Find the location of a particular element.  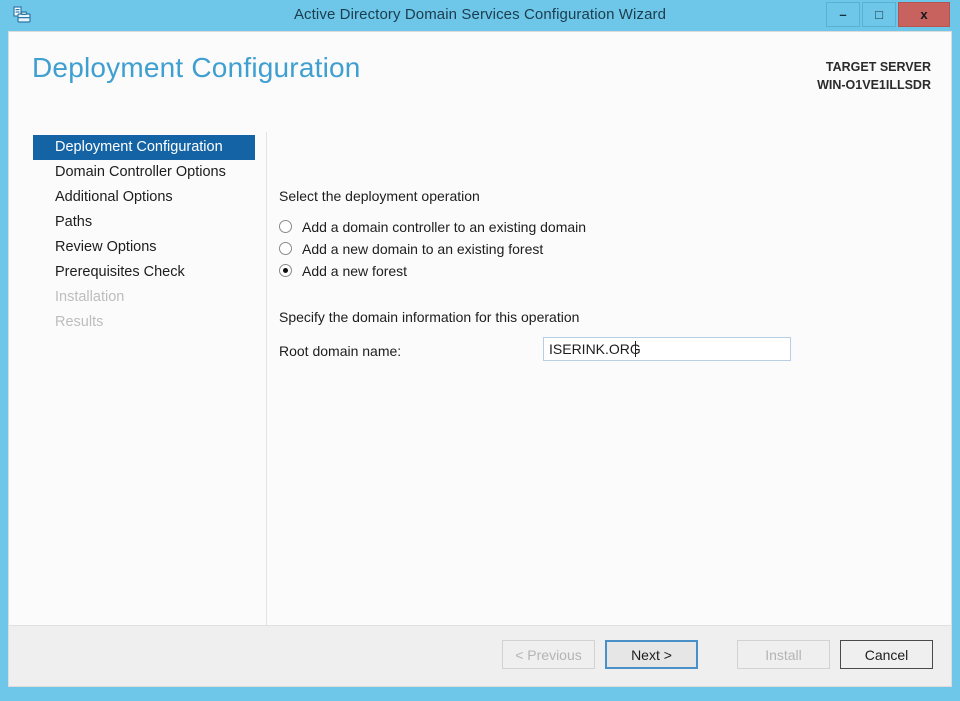

sidebar-item-prerequisites-check: Prerequisites Check is located at coordinates (144, 272).